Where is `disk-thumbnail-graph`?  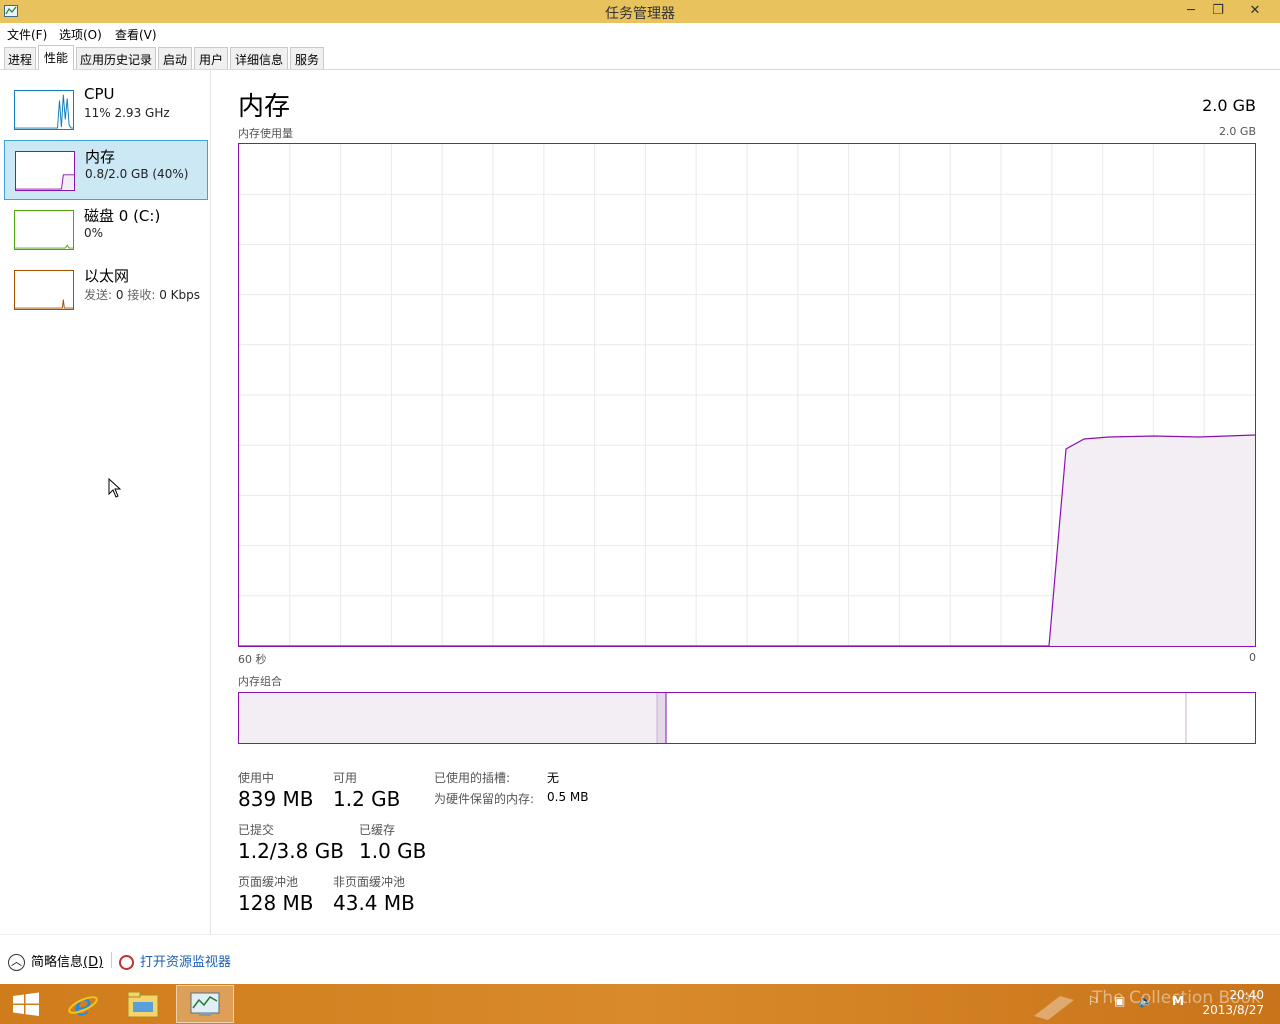
disk-thumbnail-graph is located at coordinates (44, 230).